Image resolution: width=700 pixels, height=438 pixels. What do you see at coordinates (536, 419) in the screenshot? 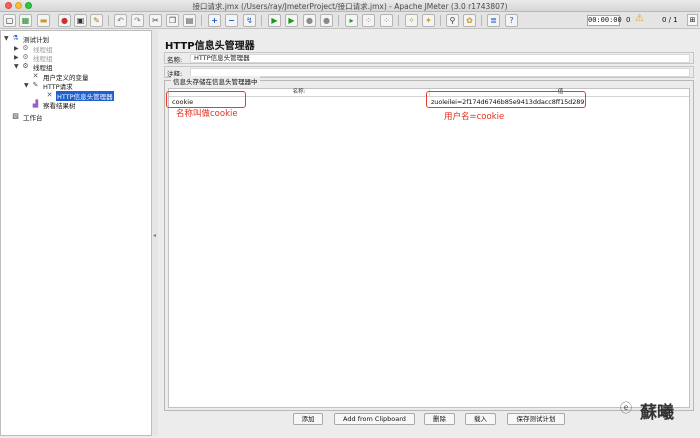
I see `save-test-plan-button: 保存测试计划` at bounding box center [536, 419].